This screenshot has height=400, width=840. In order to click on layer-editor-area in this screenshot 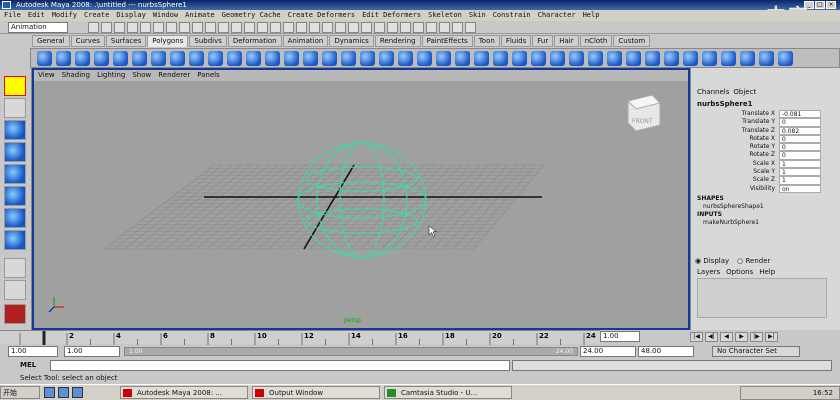, I will do `click(762, 298)`.